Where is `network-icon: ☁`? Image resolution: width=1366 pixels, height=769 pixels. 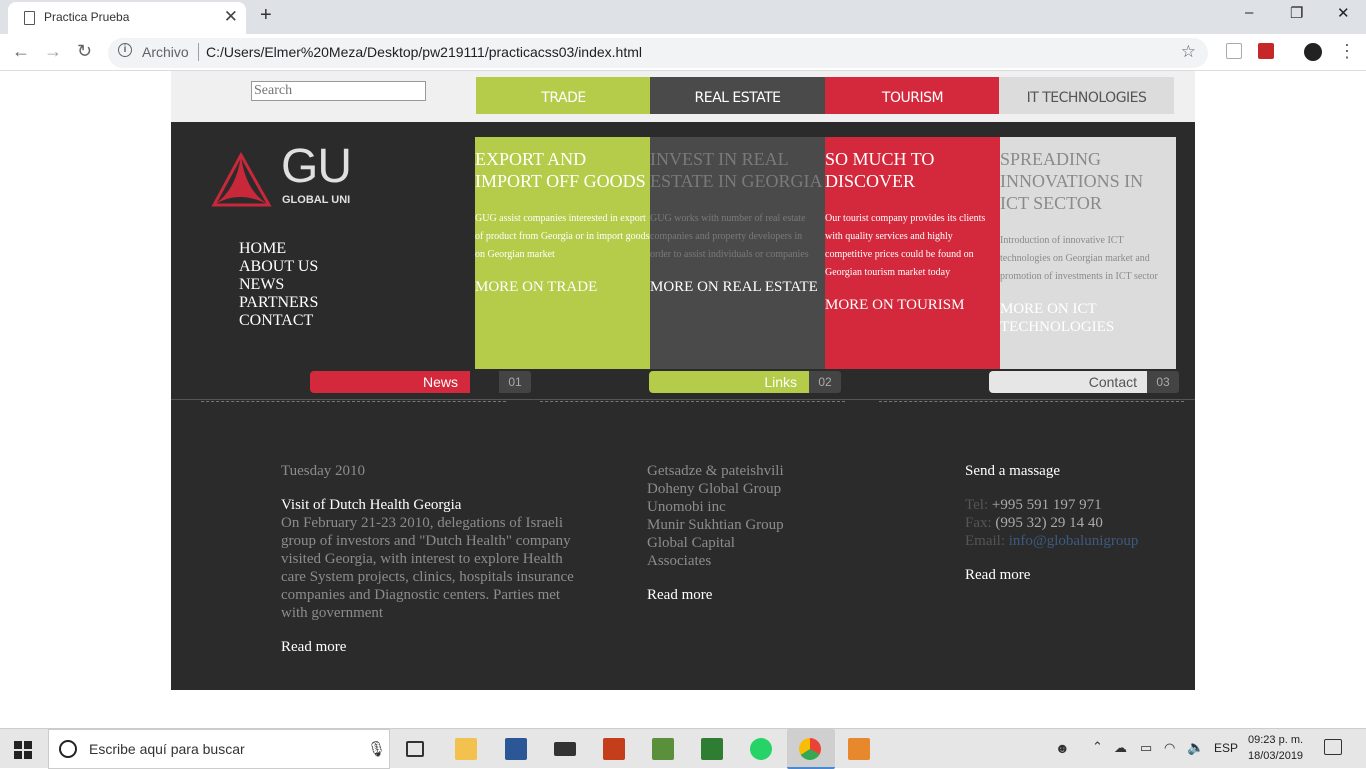 network-icon: ☁ is located at coordinates (1125, 751).